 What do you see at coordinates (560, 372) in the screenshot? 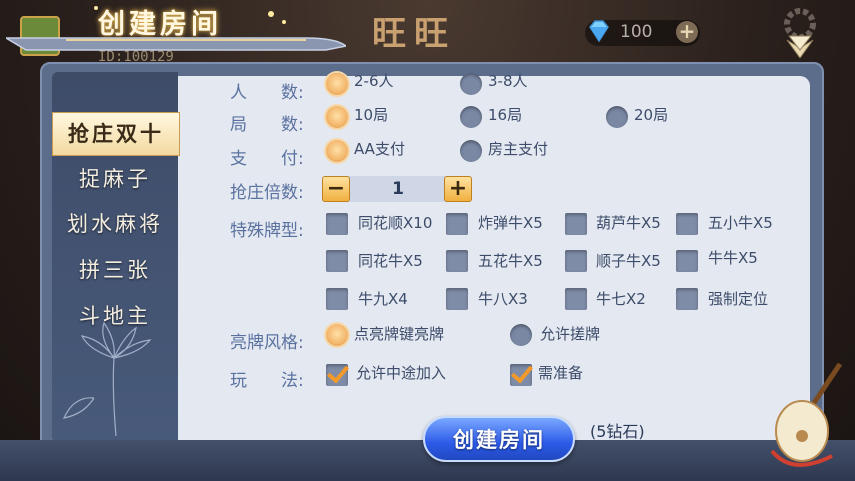
I see `play-option-ready: 需准备` at bounding box center [560, 372].